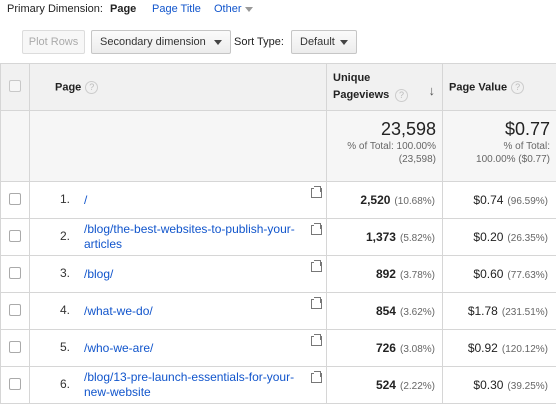  I want to click on page-value-value: $1.78, so click(482, 311).